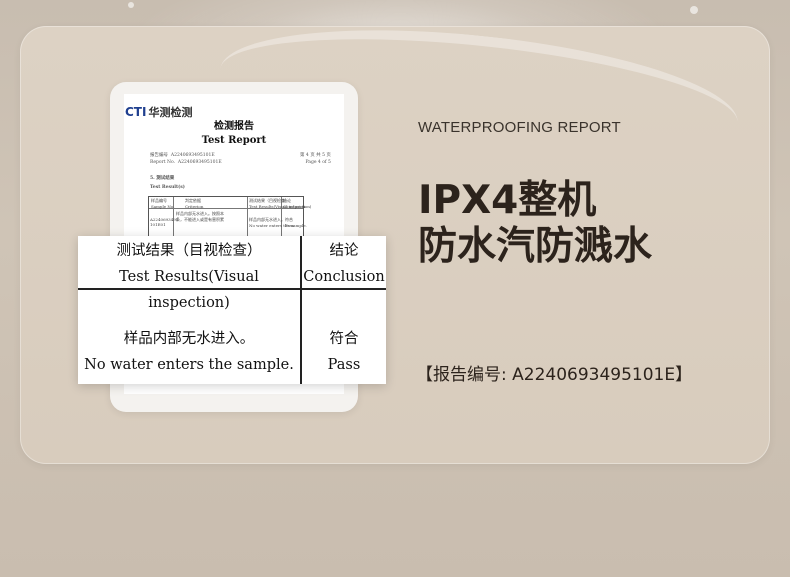 The height and width of the screenshot is (577, 790). I want to click on row-conclusion-cn: 符合, so click(344, 339).